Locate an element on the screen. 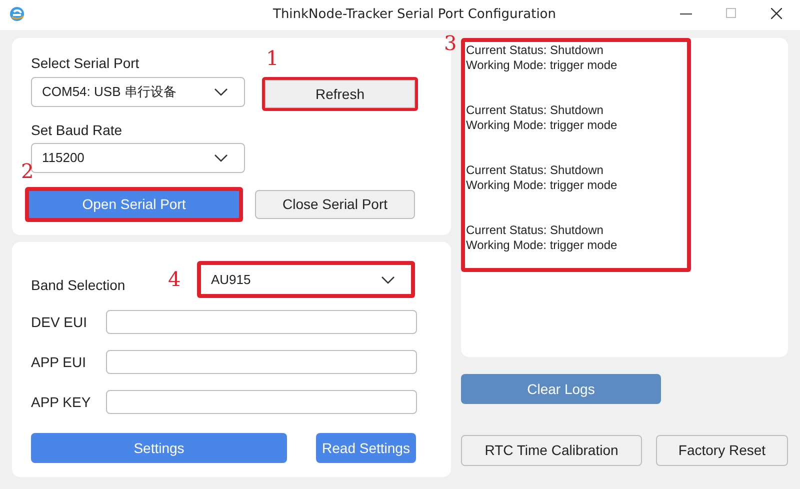 The width and height of the screenshot is (800, 489). close-icon is located at coordinates (776, 13).